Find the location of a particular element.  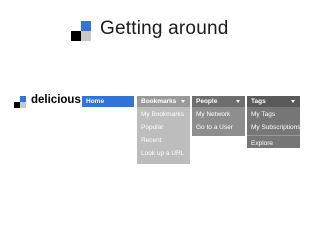

nav-people-menu: People My Network Go to a User is located at coordinates (218, 116).